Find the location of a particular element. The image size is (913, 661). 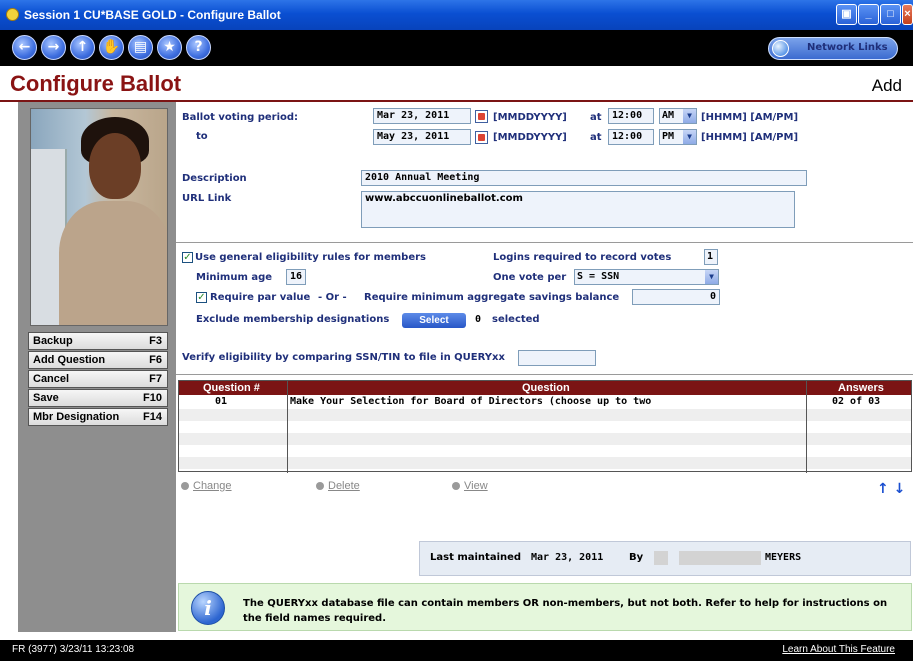

start-ampm-value: AM is located at coordinates (668, 115).